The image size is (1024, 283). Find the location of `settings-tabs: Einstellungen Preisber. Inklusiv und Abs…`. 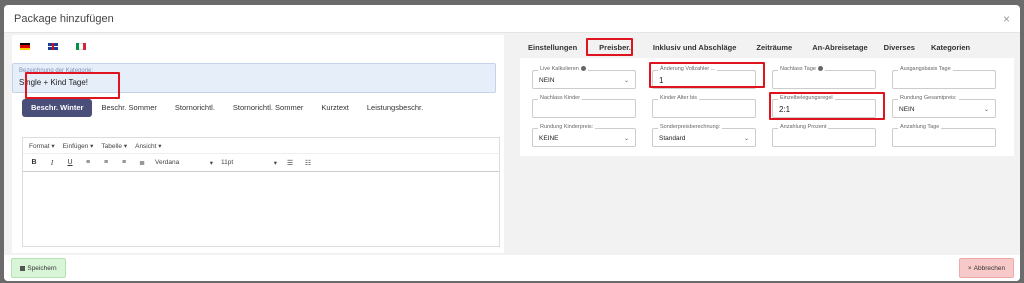

settings-tabs: Einstellungen Preisber. Inklusiv und Abs… is located at coordinates (767, 48).